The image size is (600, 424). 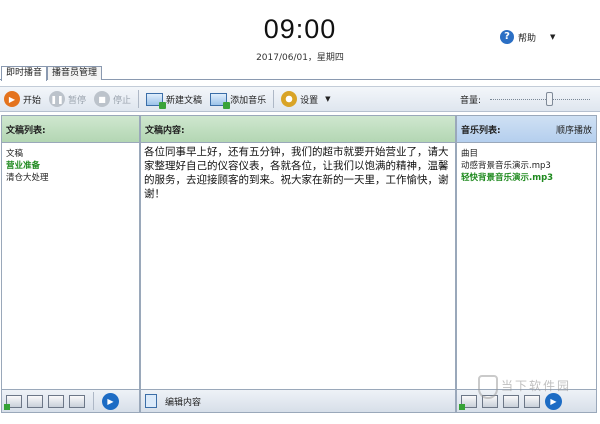 What do you see at coordinates (32, 100) in the screenshot?
I see `start-label: 开始` at bounding box center [32, 100].